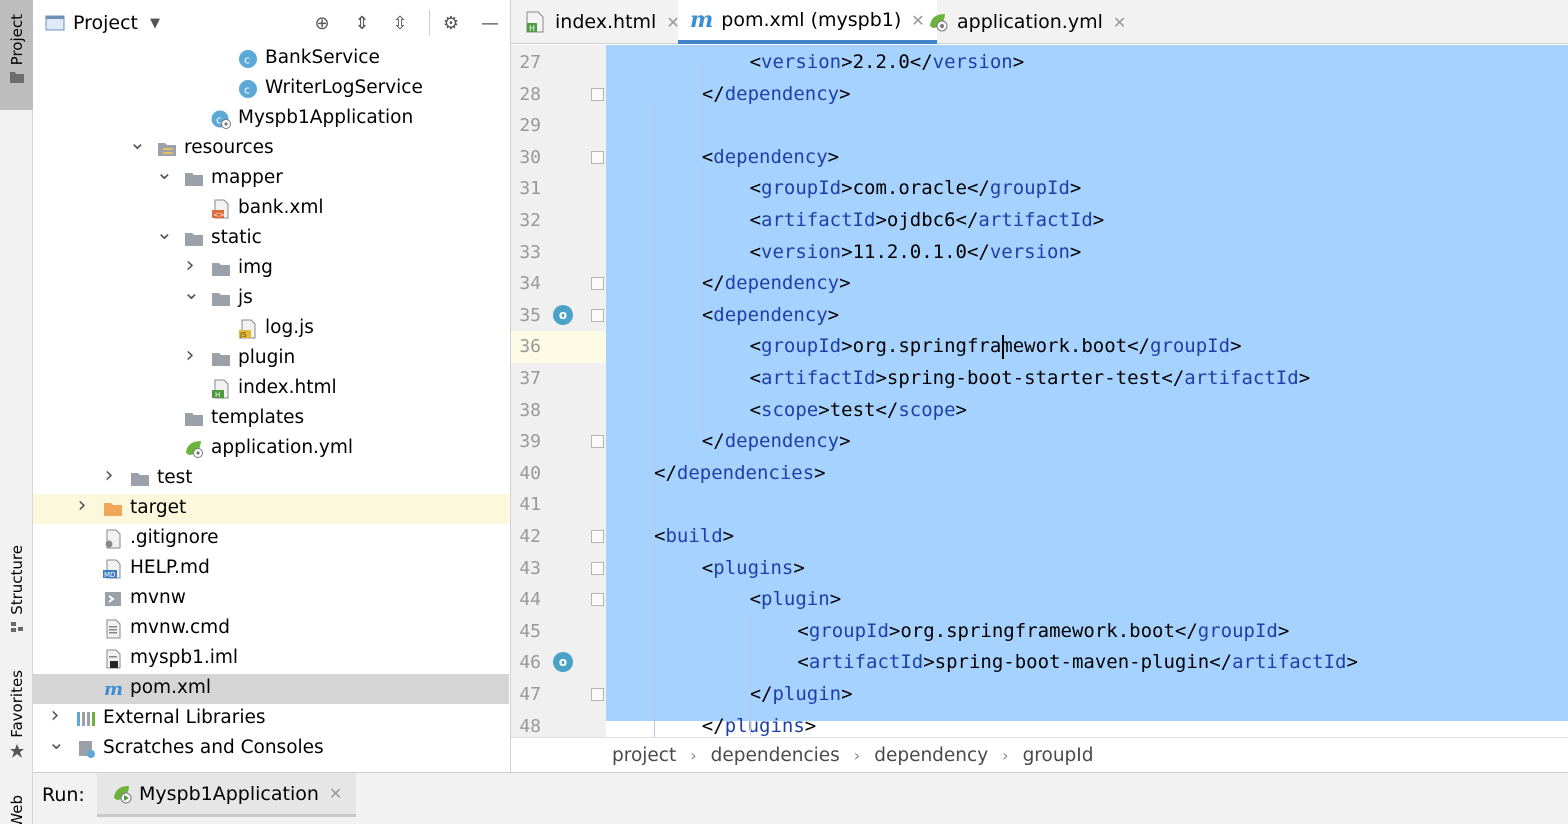 Image resolution: width=1568 pixels, height=824 pixels. What do you see at coordinates (271, 659) in the screenshot?
I see `tree-item: myspb1.iml` at bounding box center [271, 659].